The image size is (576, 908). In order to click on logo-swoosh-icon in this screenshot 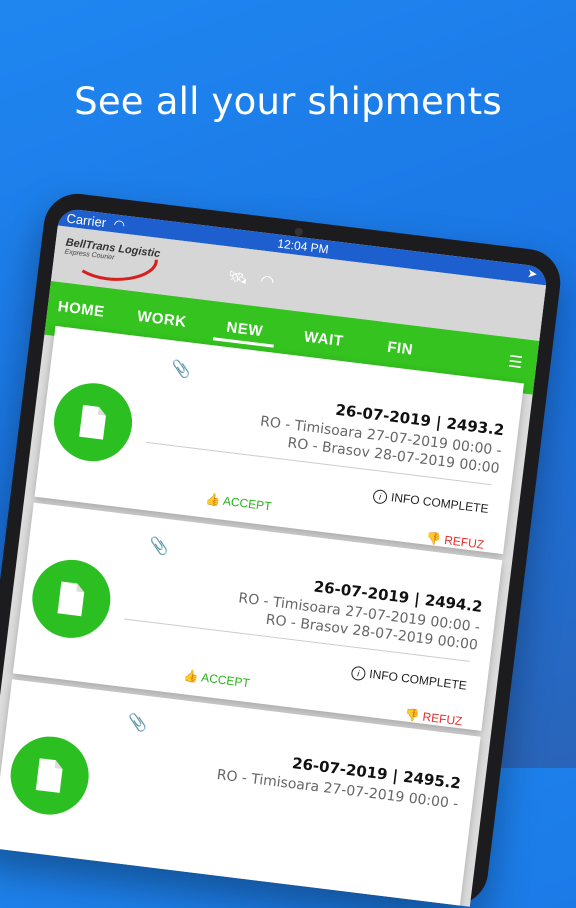, I will do `click(119, 270)`.